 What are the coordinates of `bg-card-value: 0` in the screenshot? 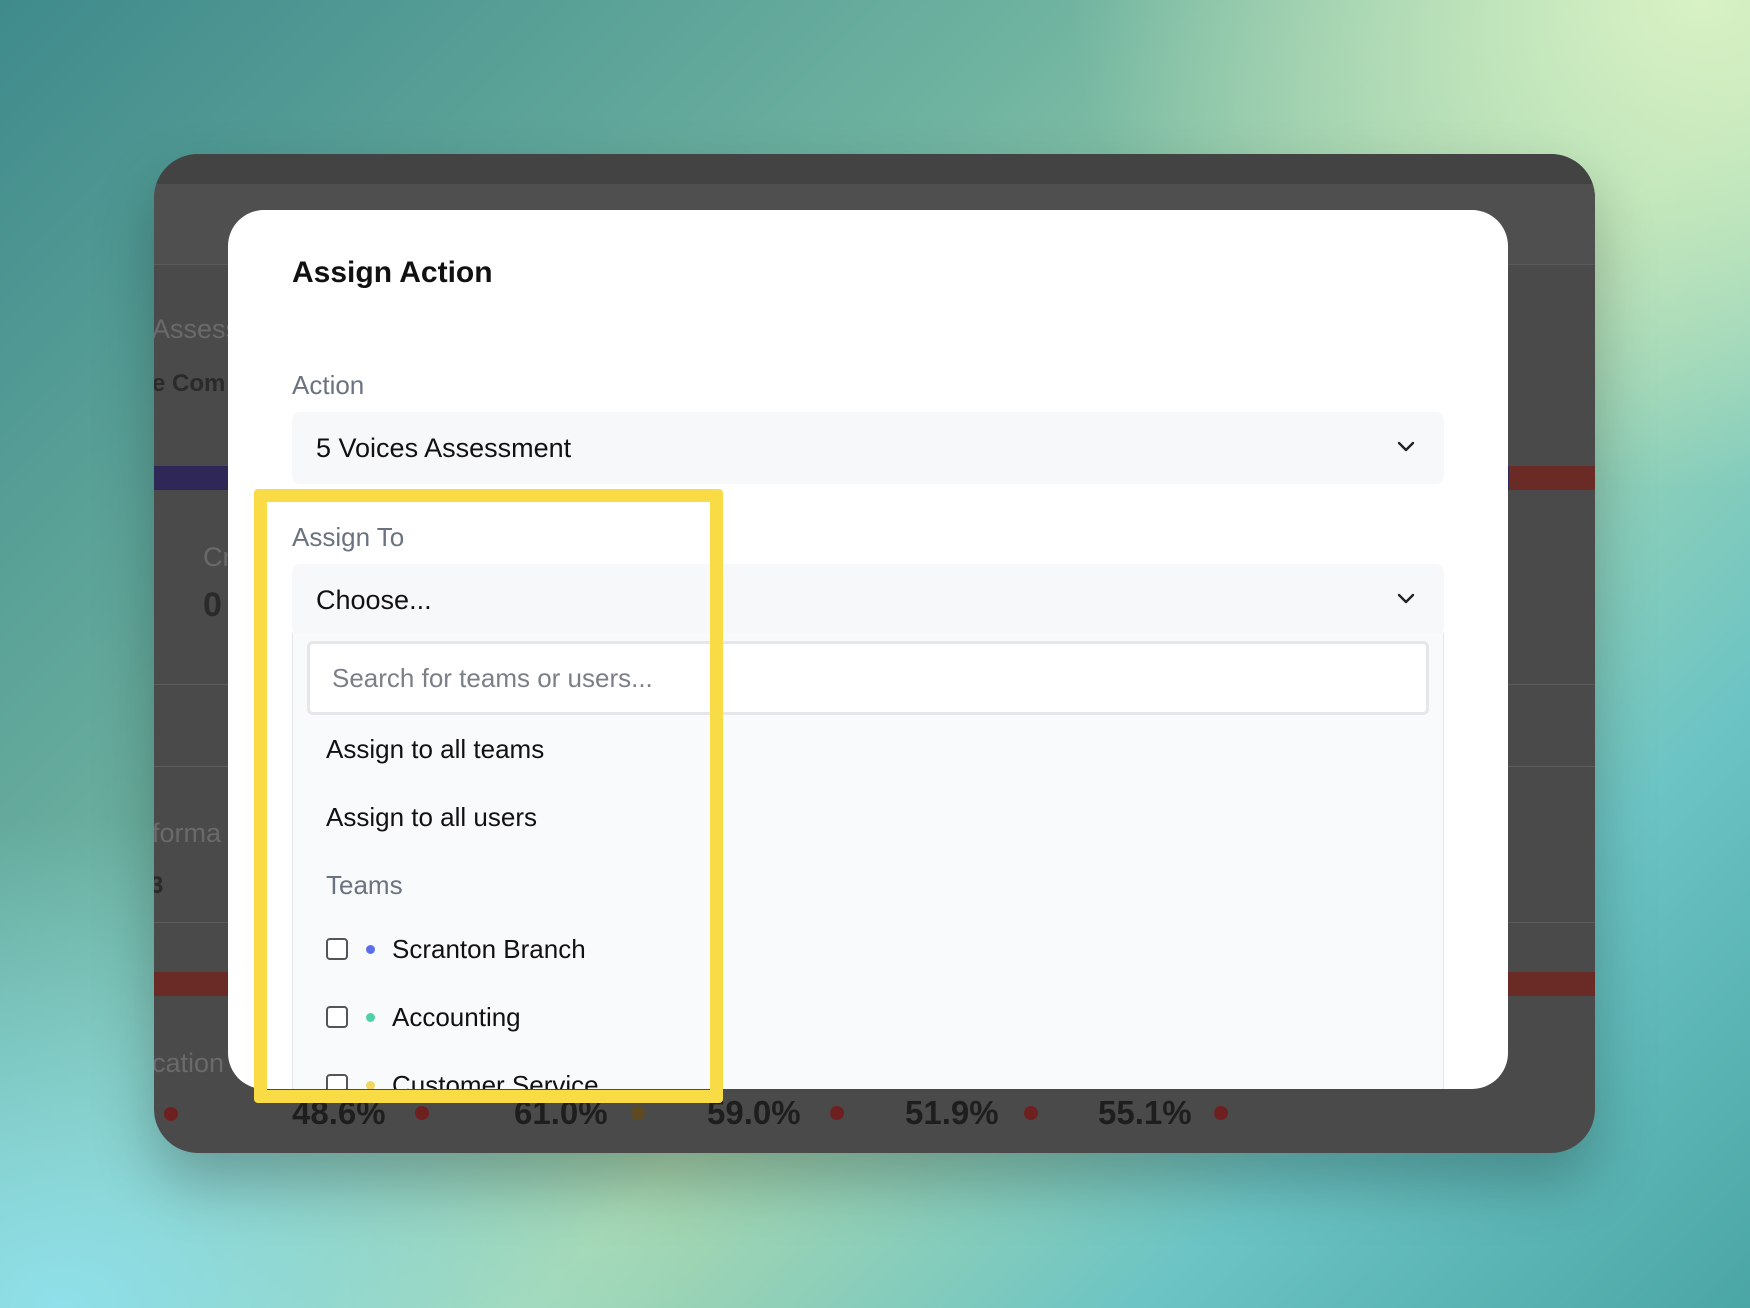 It's located at (212, 605).